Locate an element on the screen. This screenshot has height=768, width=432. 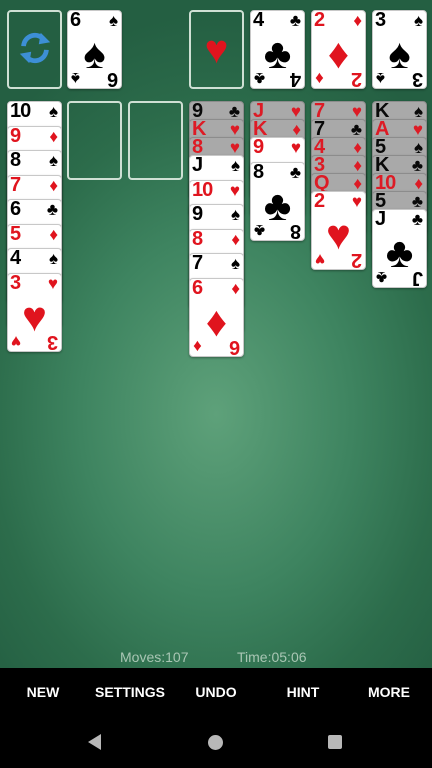
back-icon is located at coordinates (94, 742).